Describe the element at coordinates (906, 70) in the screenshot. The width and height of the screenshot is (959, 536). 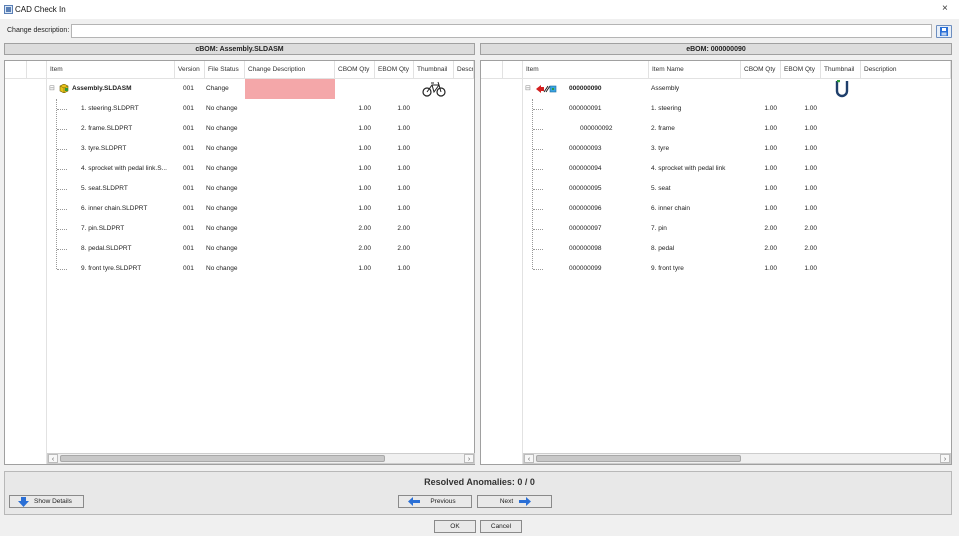
I see `ebom-col-description: Description` at that location.